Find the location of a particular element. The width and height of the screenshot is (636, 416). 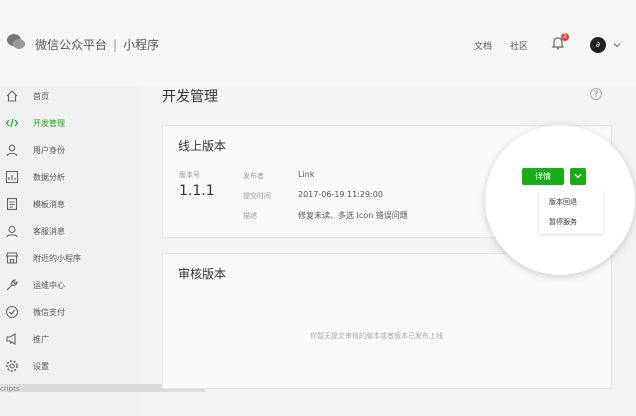

menu-item-version-rollback: 版本回退 is located at coordinates (563, 202).